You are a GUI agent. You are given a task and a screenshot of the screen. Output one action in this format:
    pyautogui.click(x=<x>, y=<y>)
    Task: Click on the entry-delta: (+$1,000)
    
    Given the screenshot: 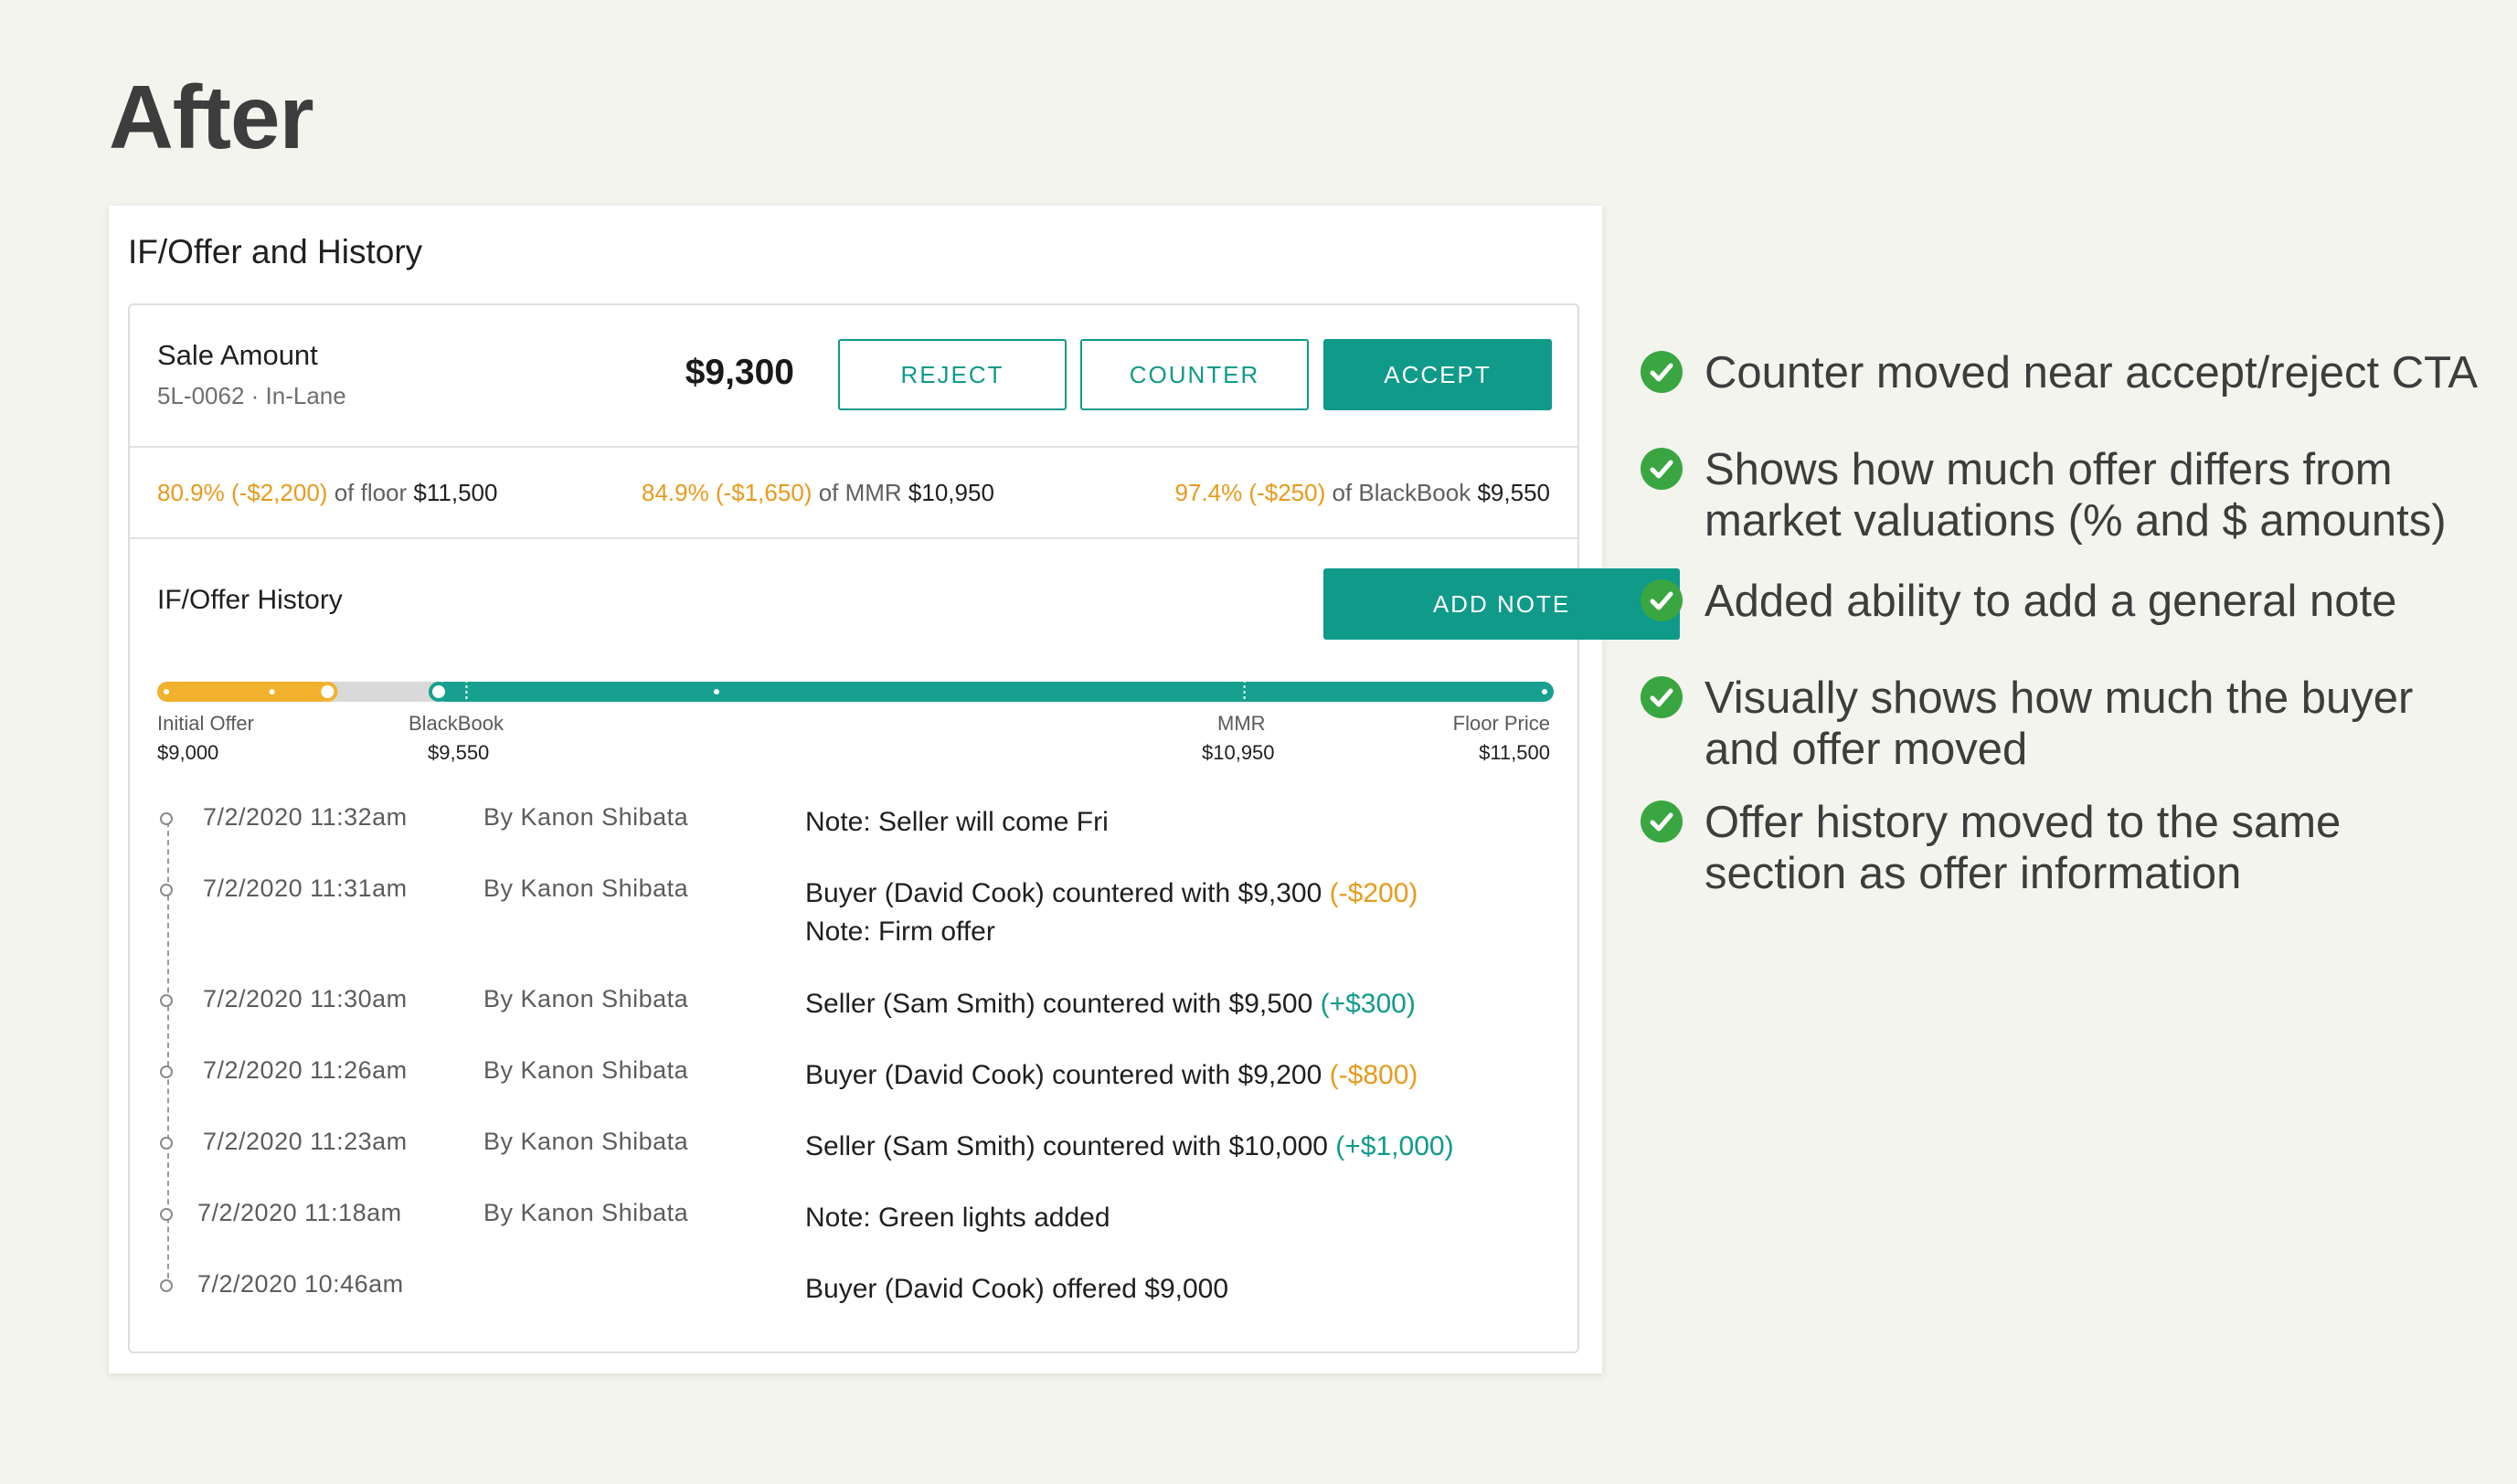 What is the action you would take?
    pyautogui.click(x=1394, y=1146)
    